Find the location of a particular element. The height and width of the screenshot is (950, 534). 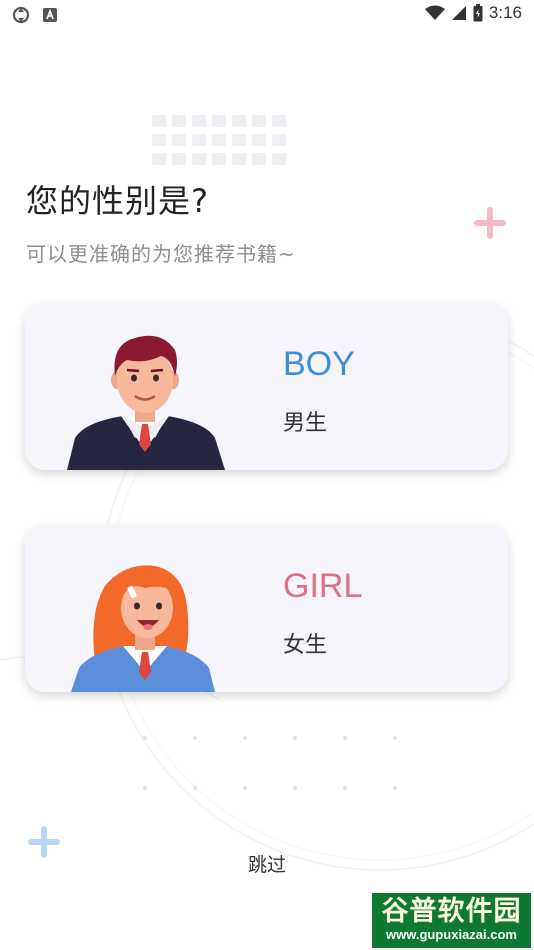

sync-icon is located at coordinates (21, 15).